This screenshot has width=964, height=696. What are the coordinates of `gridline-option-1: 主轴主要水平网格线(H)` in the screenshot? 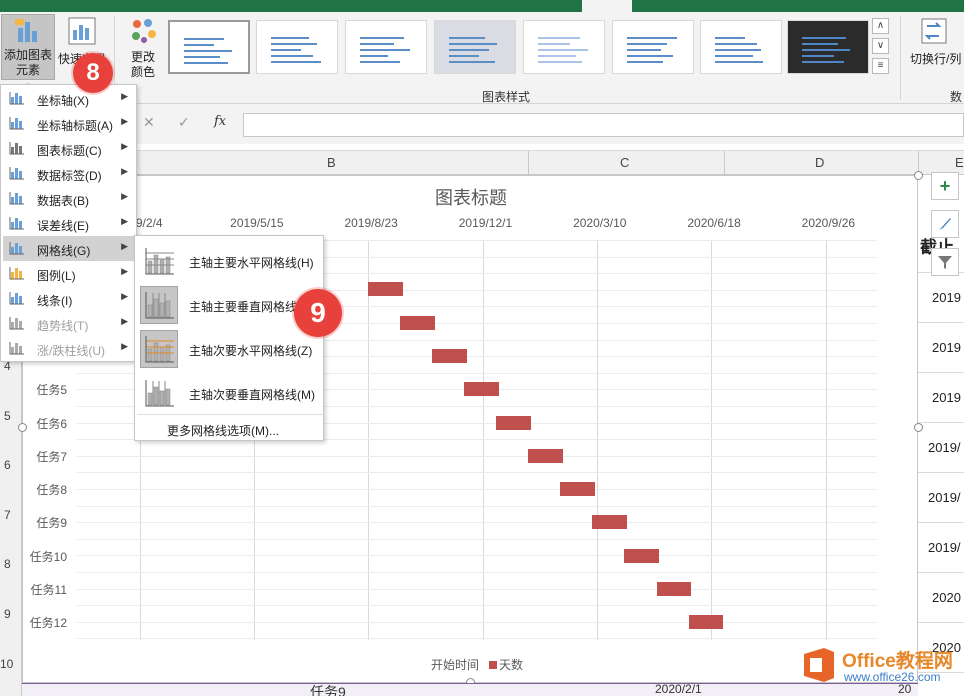 It's located at (230, 261).